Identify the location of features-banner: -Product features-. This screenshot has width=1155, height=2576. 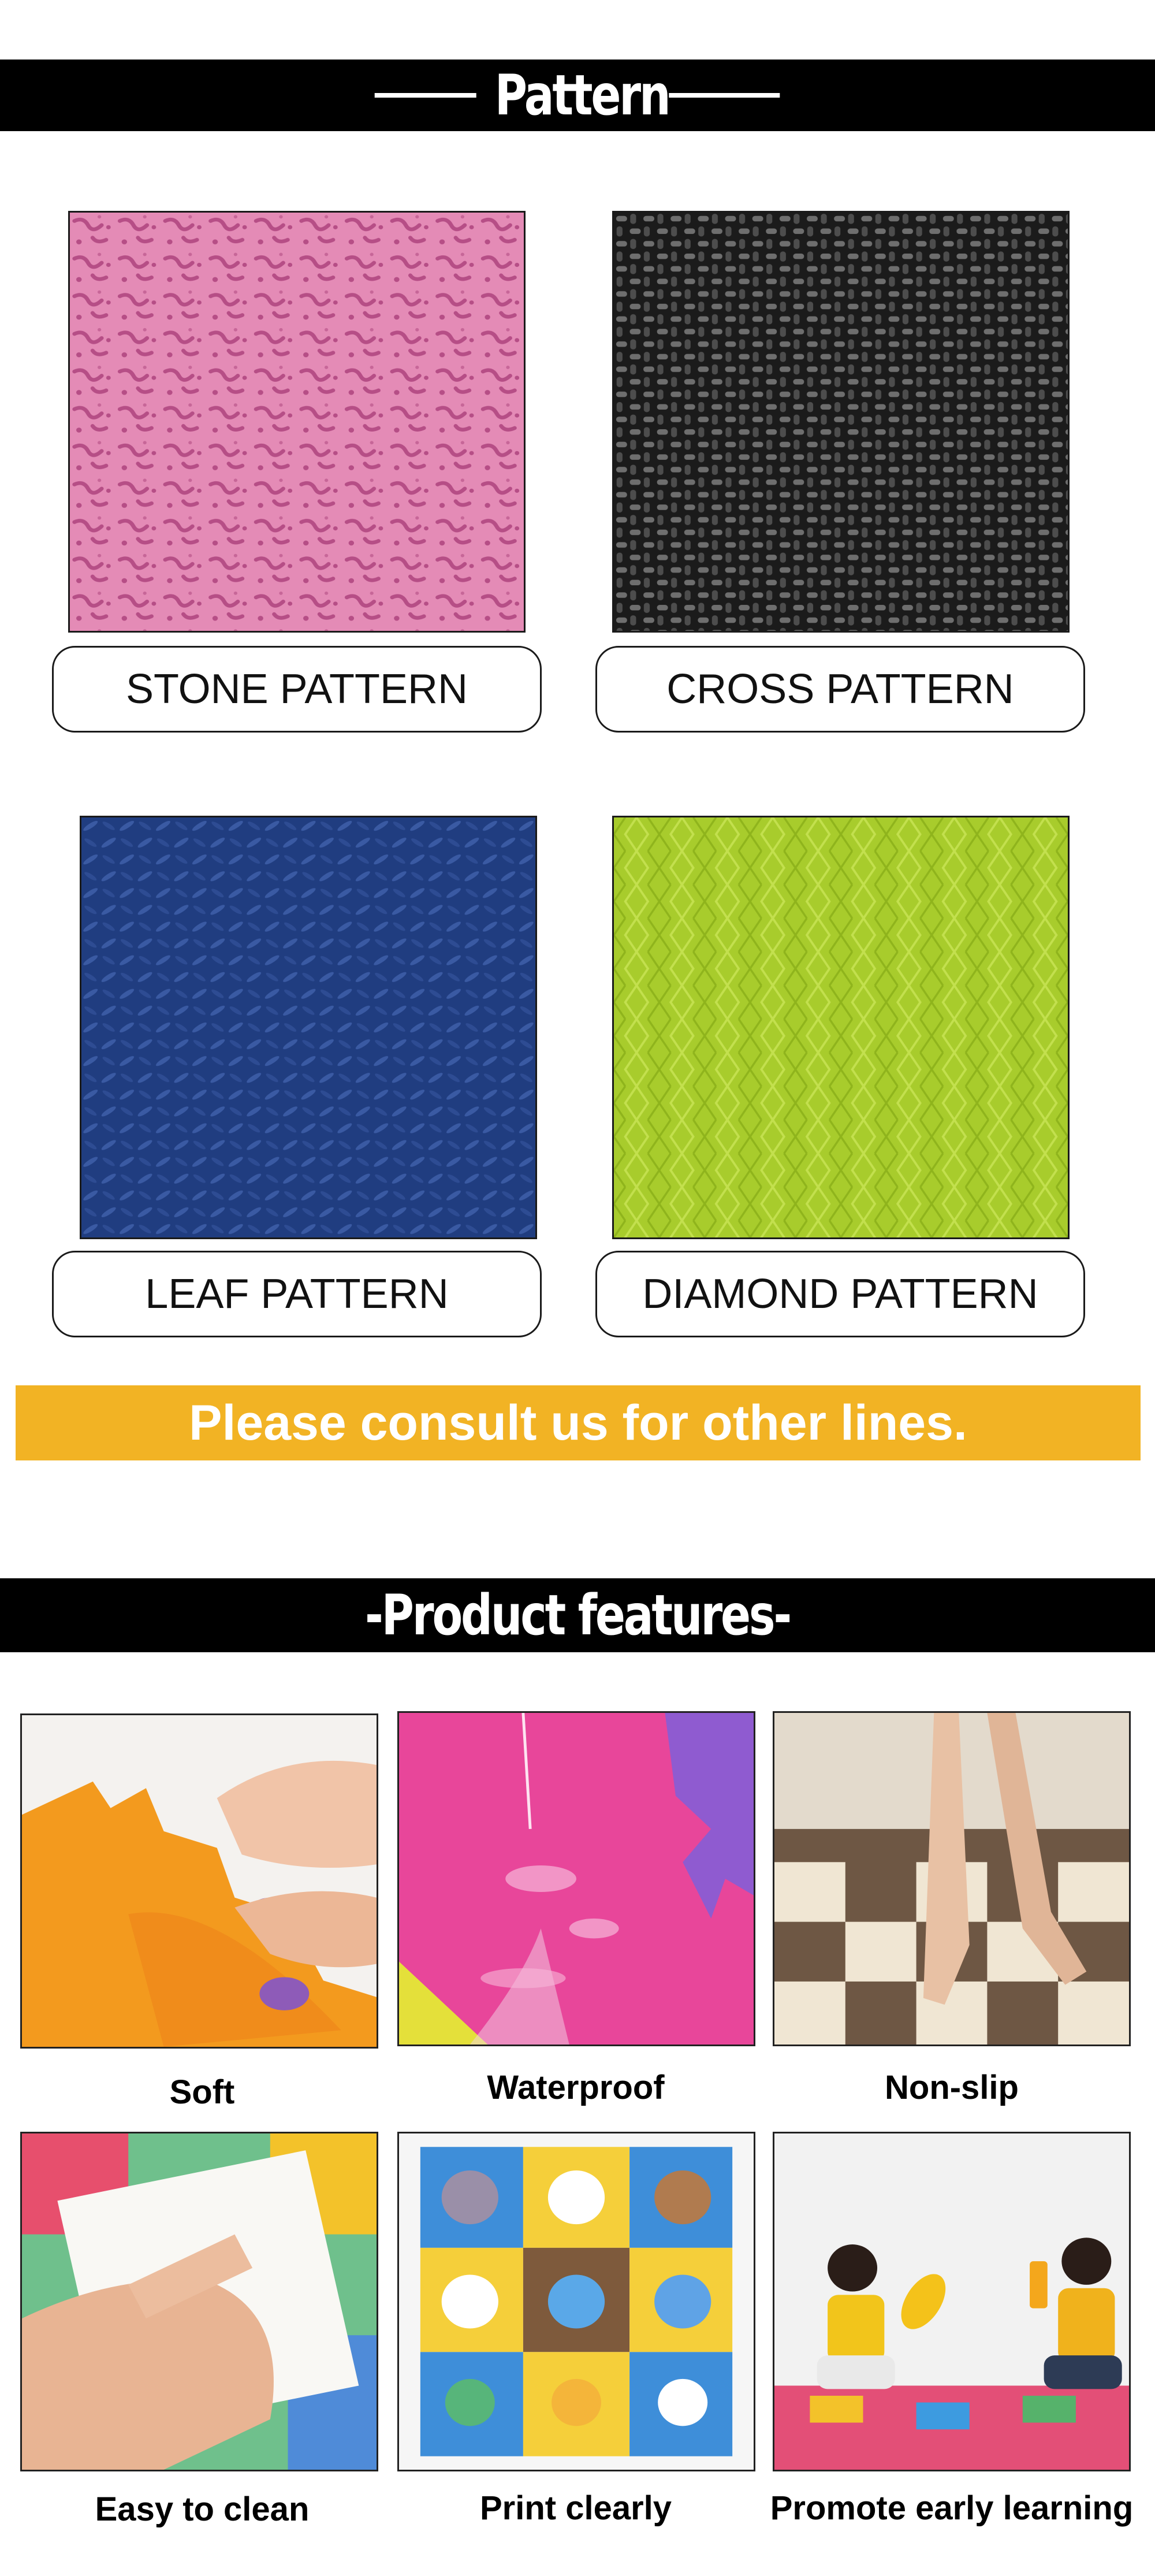
(577, 1615).